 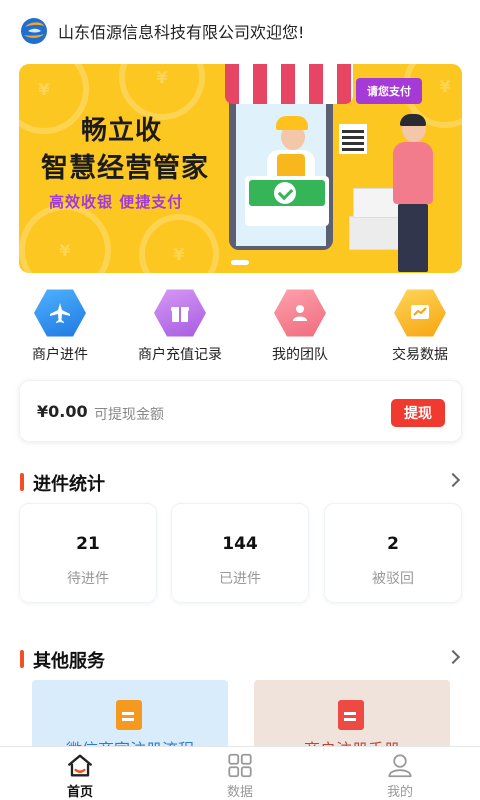 I want to click on withdrawable-amount: ¥0.00, so click(x=62, y=411).